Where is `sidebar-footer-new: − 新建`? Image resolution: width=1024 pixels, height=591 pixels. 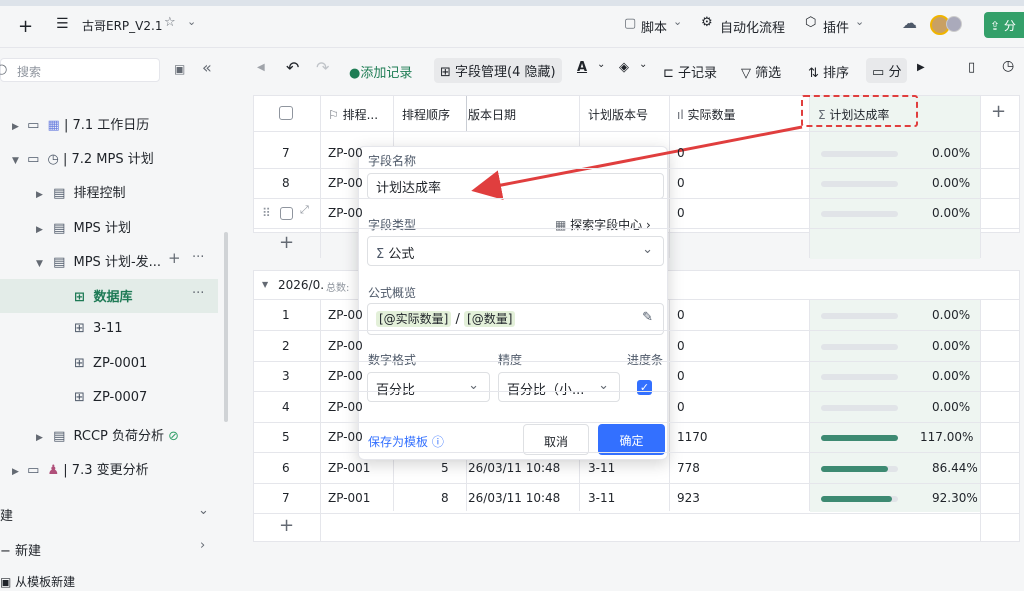
sidebar-footer-new: − 新建 is located at coordinates (20, 549).